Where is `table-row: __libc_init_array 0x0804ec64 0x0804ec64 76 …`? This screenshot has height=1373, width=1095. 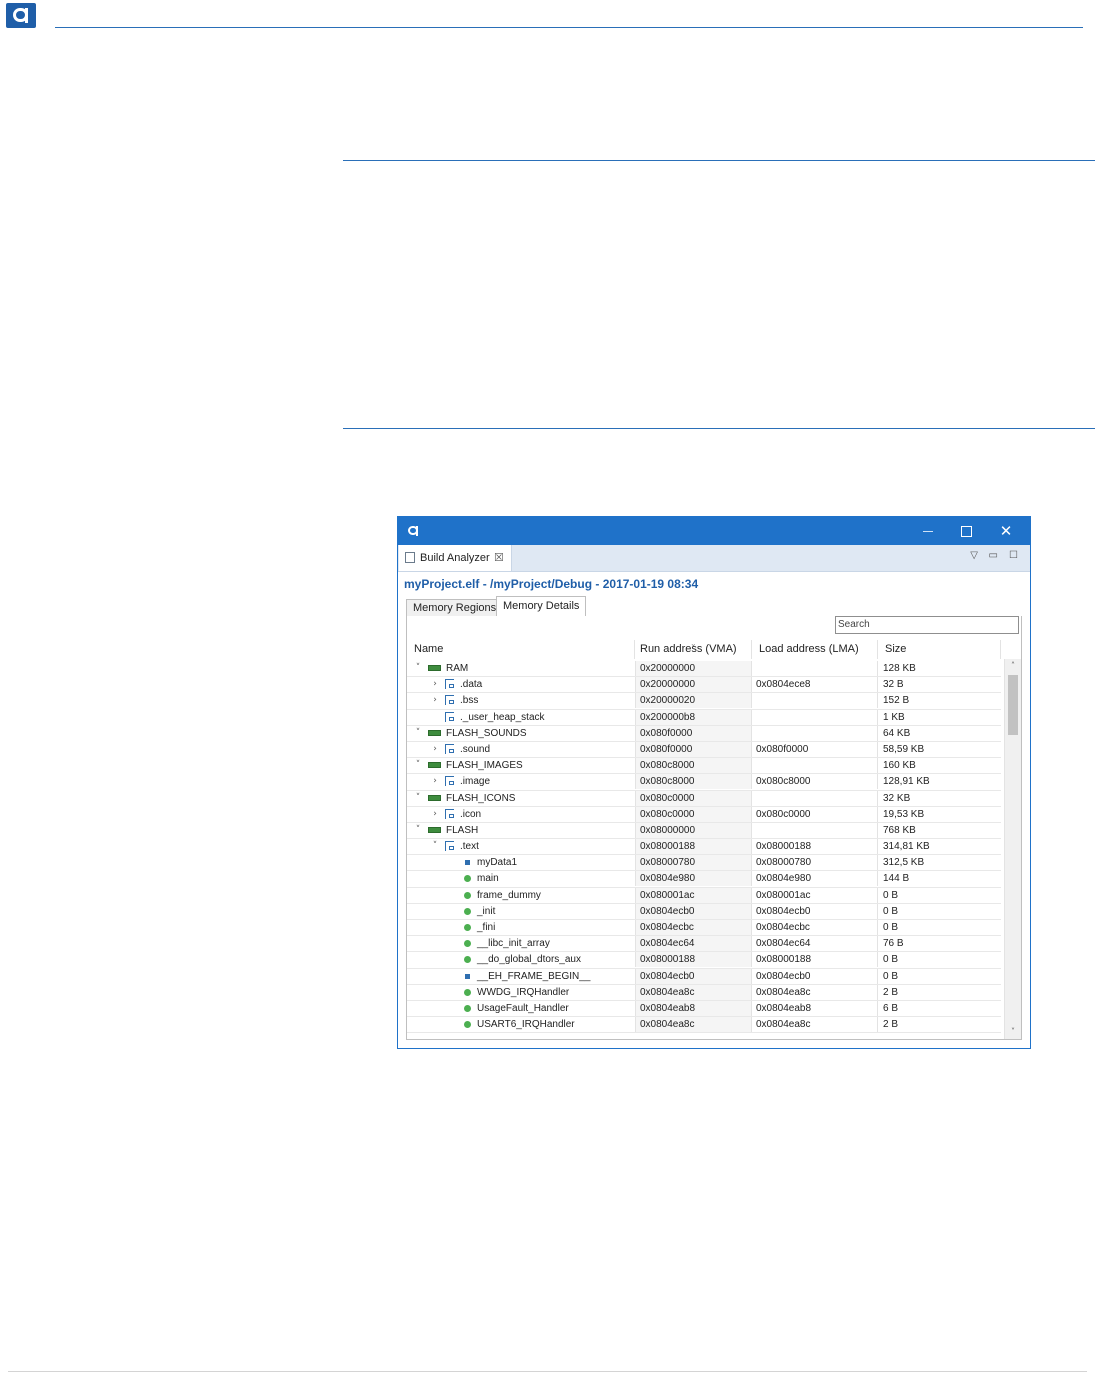
table-row: __libc_init_array 0x0804ec64 0x0804ec64 76 … is located at coordinates (704, 944).